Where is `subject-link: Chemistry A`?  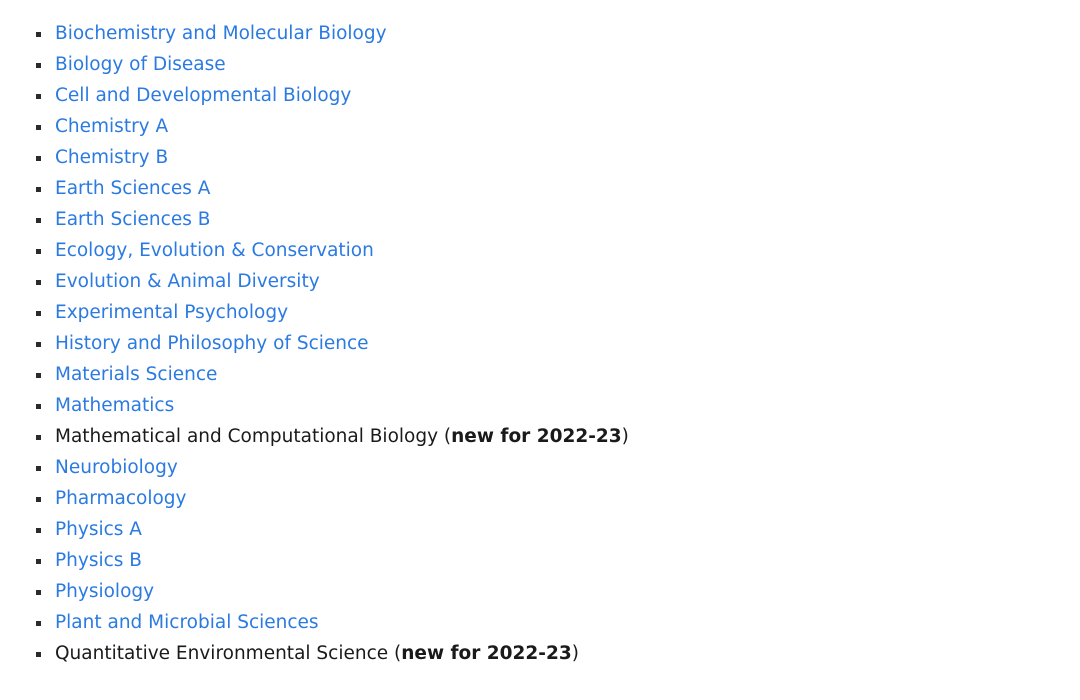
subject-link: Chemistry A is located at coordinates (111, 126).